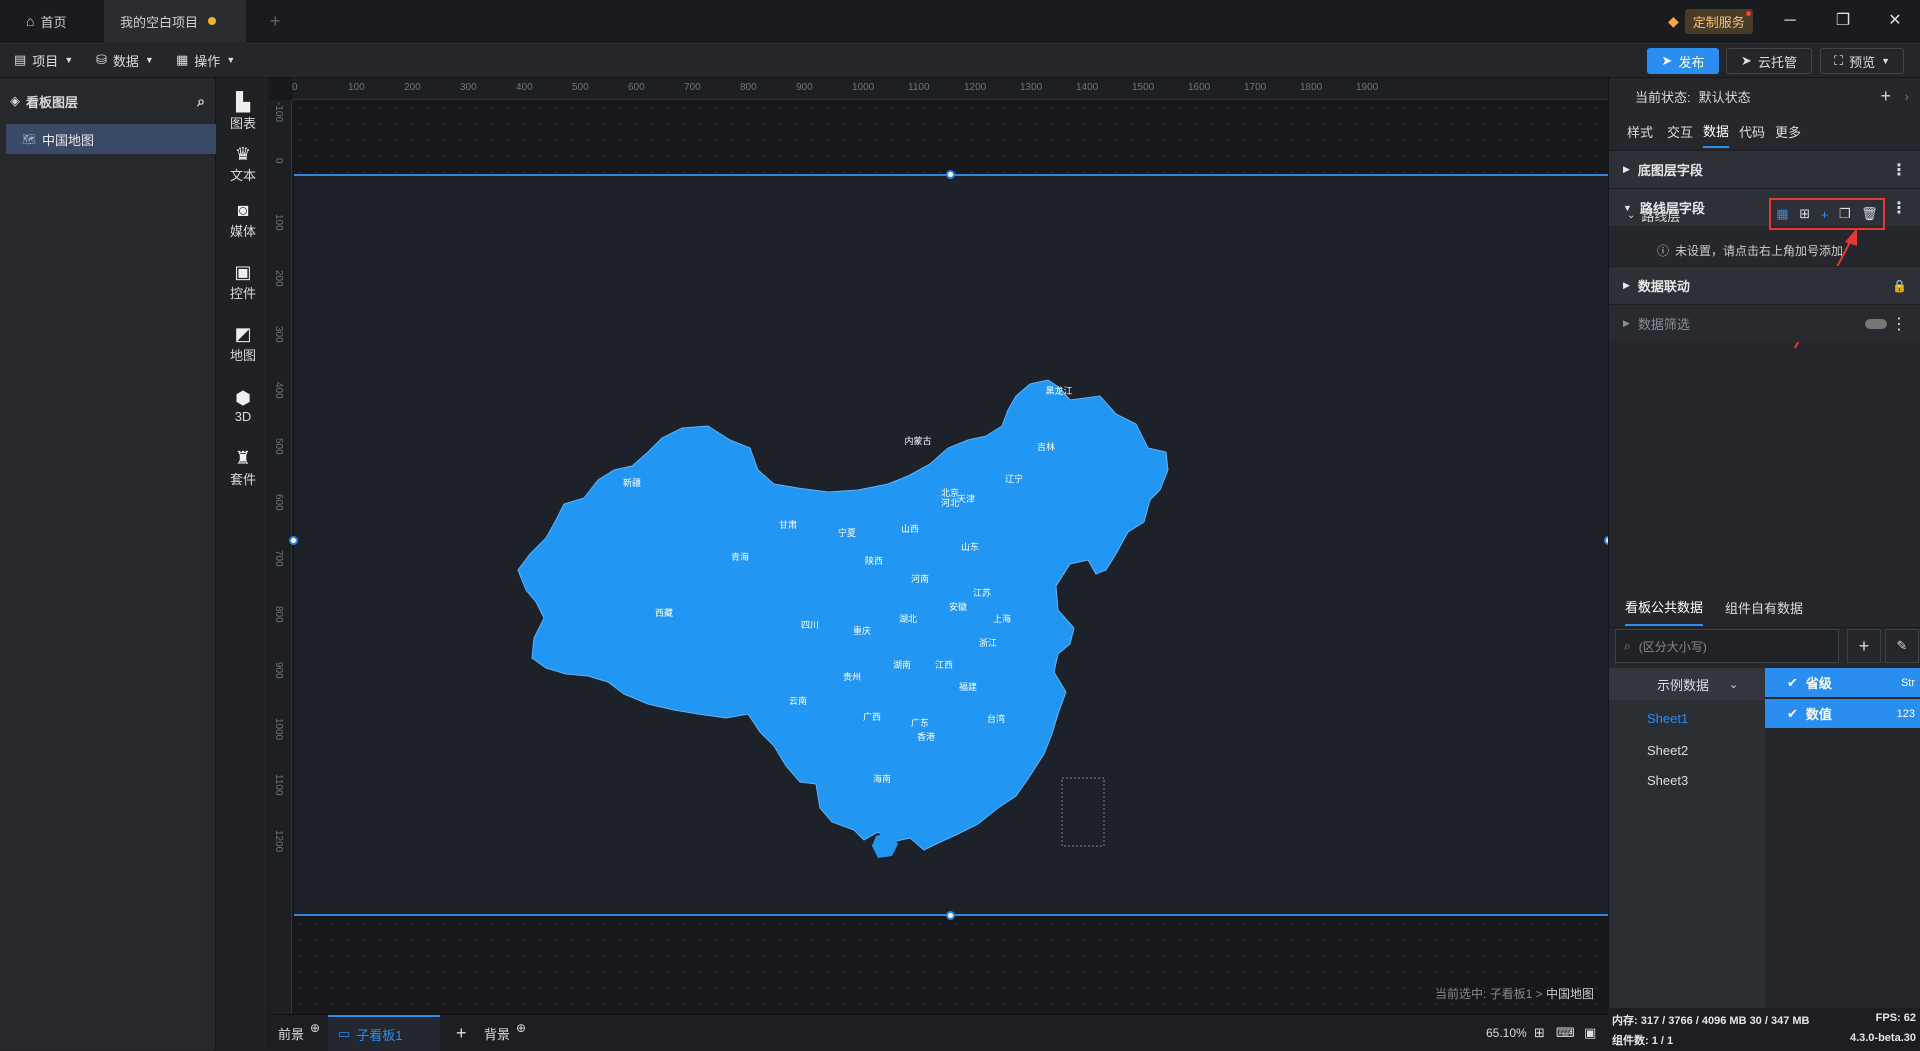 The height and width of the screenshot is (1051, 1920). What do you see at coordinates (988, 642) in the screenshot?
I see `province-label: 浙江` at bounding box center [988, 642].